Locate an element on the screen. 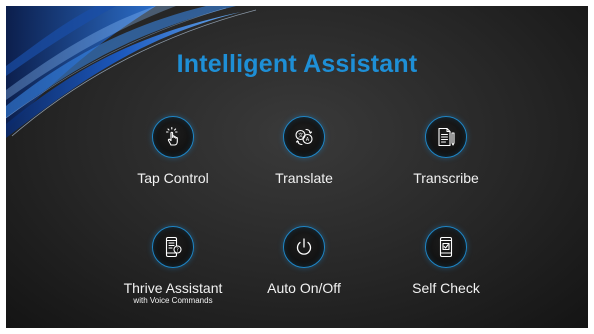  tile-translate: 文 A Translate is located at coordinates (304, 151).